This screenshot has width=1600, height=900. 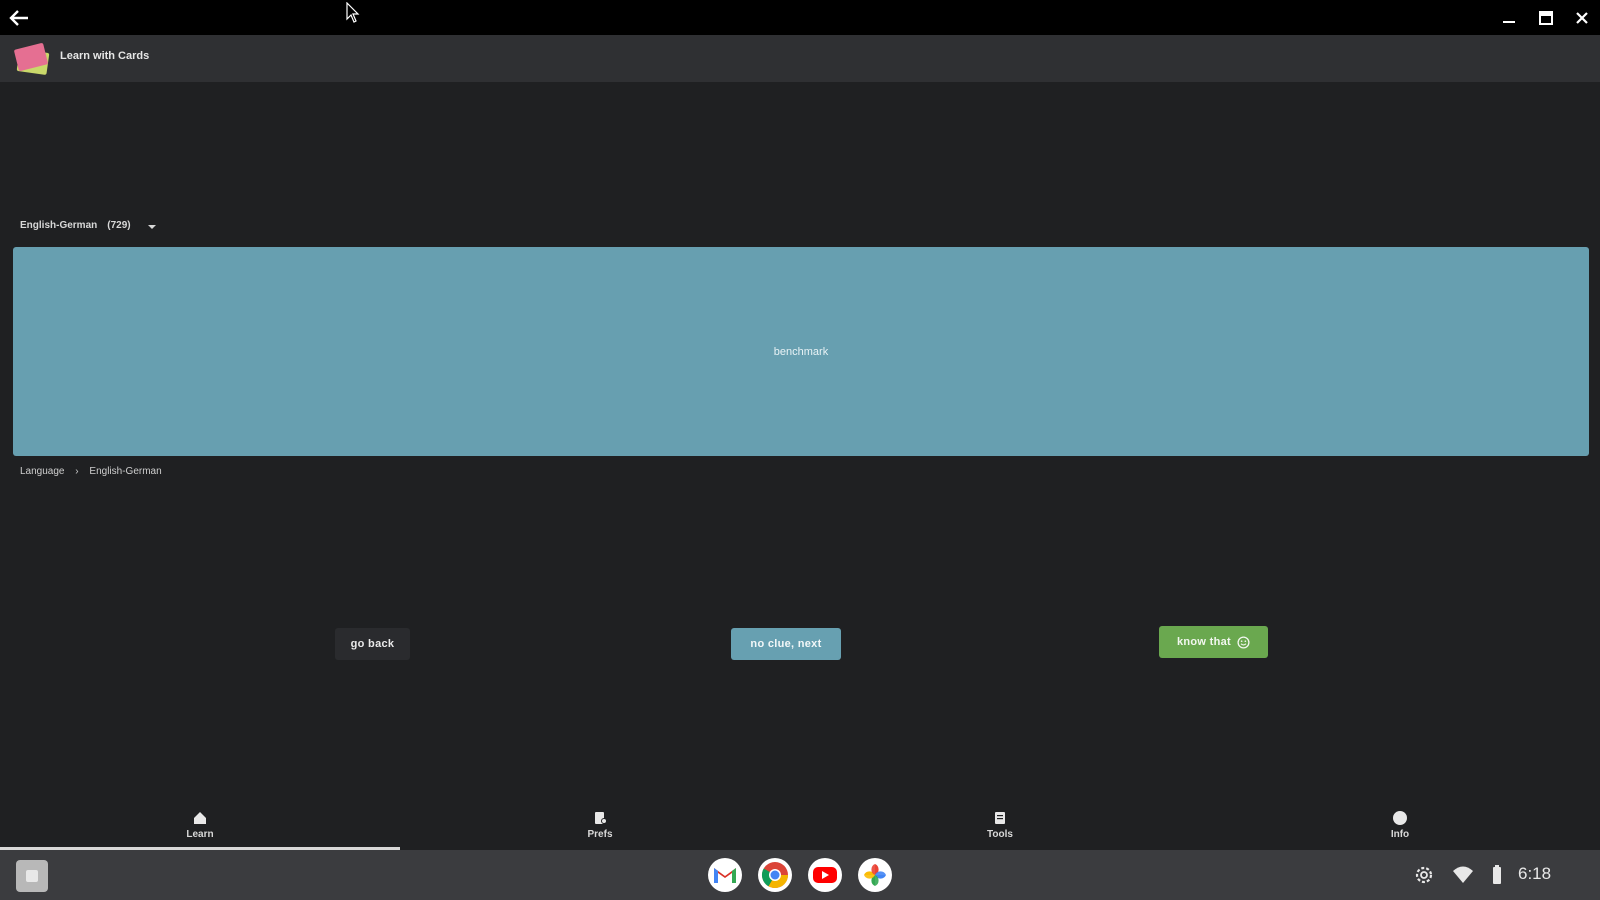 I want to click on home-icon, so click(x=200, y=818).